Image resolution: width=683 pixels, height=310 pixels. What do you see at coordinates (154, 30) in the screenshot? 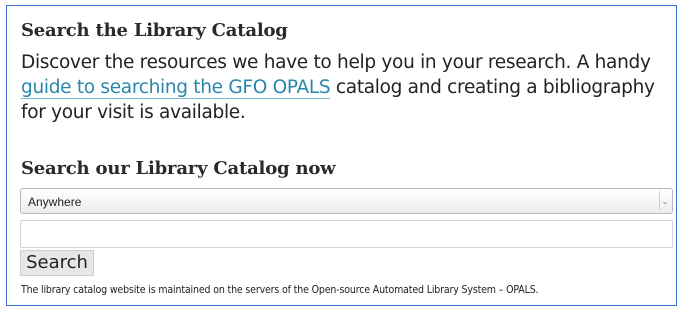
I see `catalog-heading: Search the Library Catalog` at bounding box center [154, 30].